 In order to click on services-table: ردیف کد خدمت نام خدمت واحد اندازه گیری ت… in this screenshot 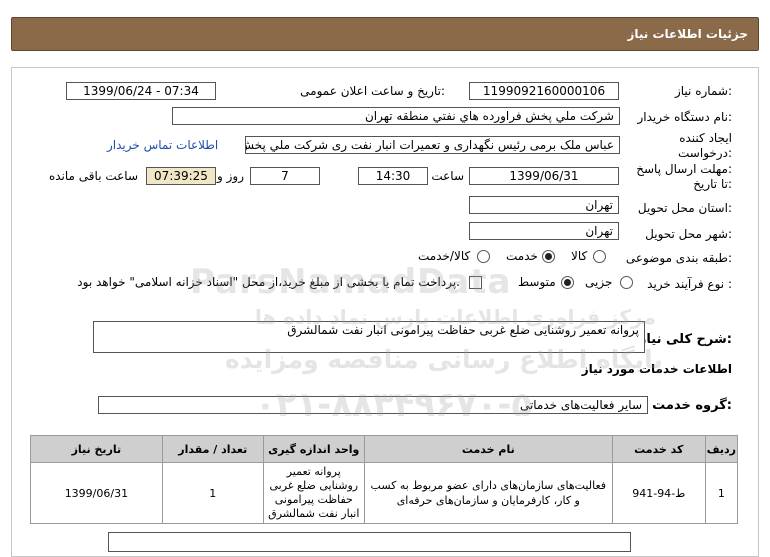, I will do `click(384, 479)`.